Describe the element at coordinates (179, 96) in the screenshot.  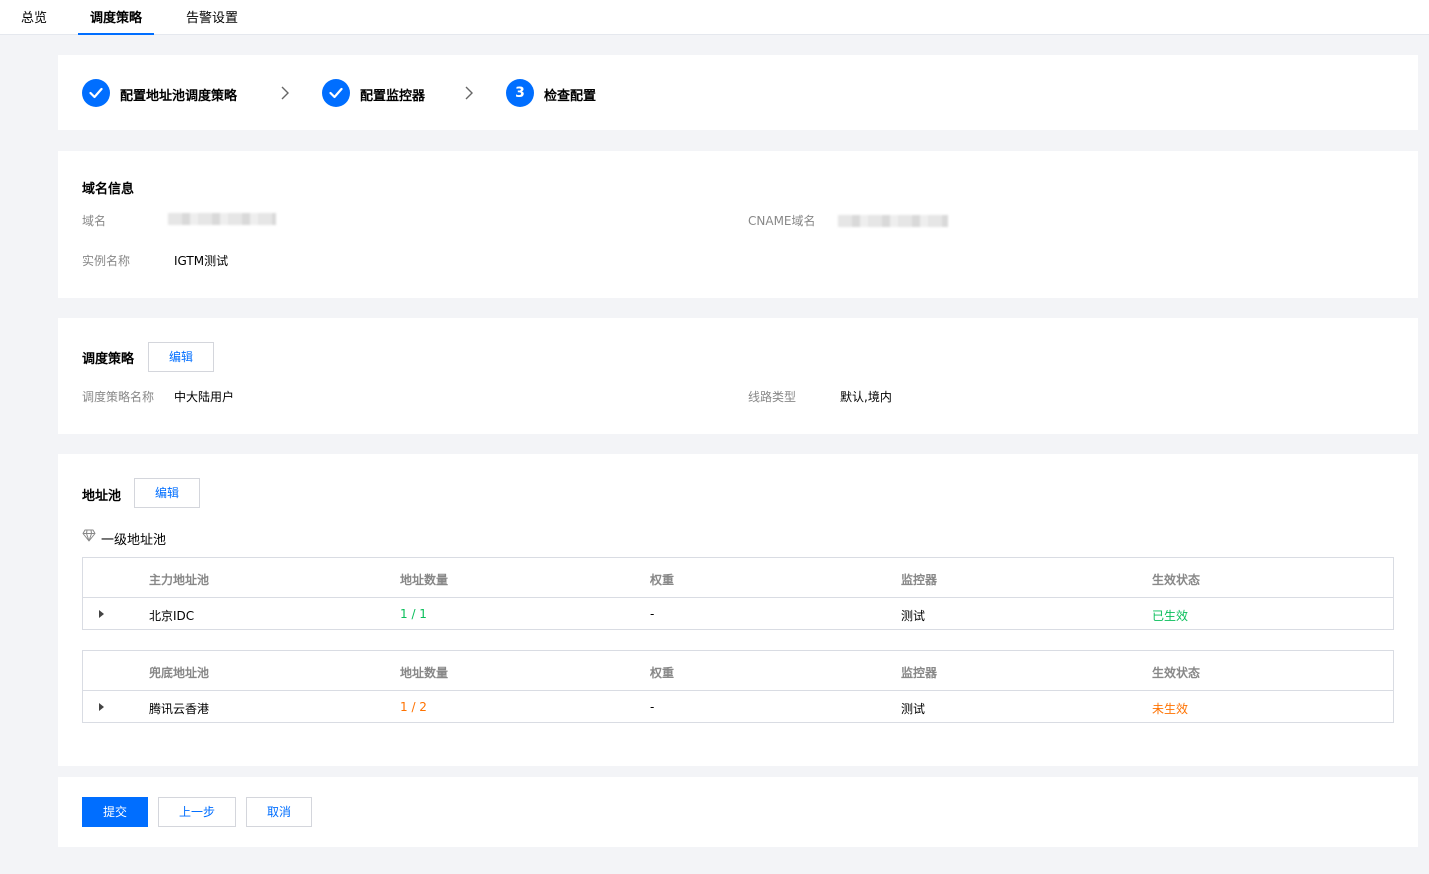
I see `step-1-label: 配置地址池调度策略` at that location.